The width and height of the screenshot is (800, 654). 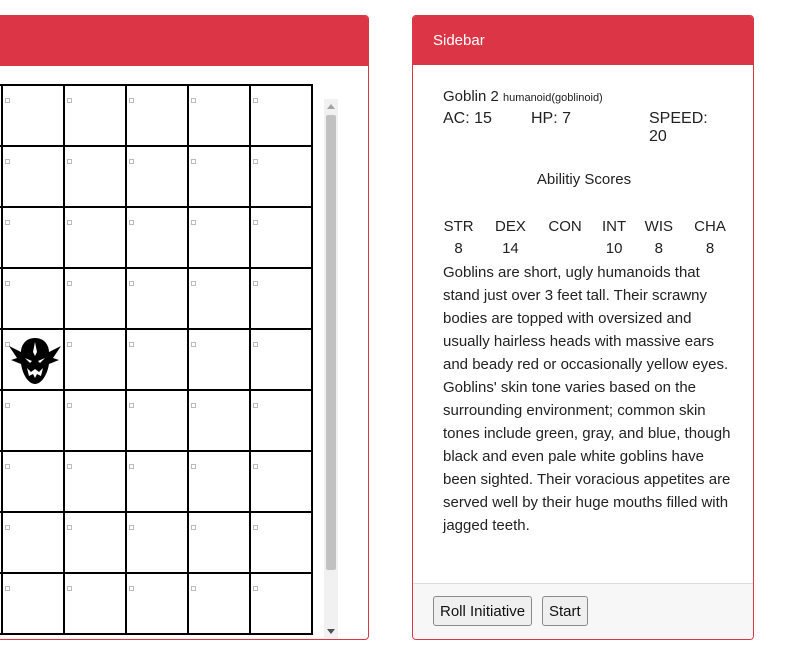 I want to click on ability-value: 10, so click(x=614, y=248).